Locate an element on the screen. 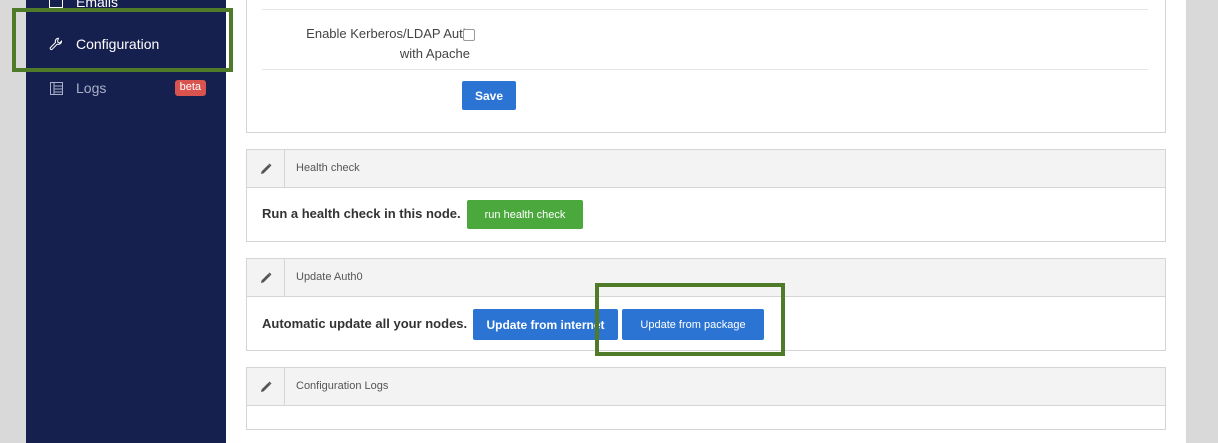  sidebar-item-label: Logs is located at coordinates (91, 88).